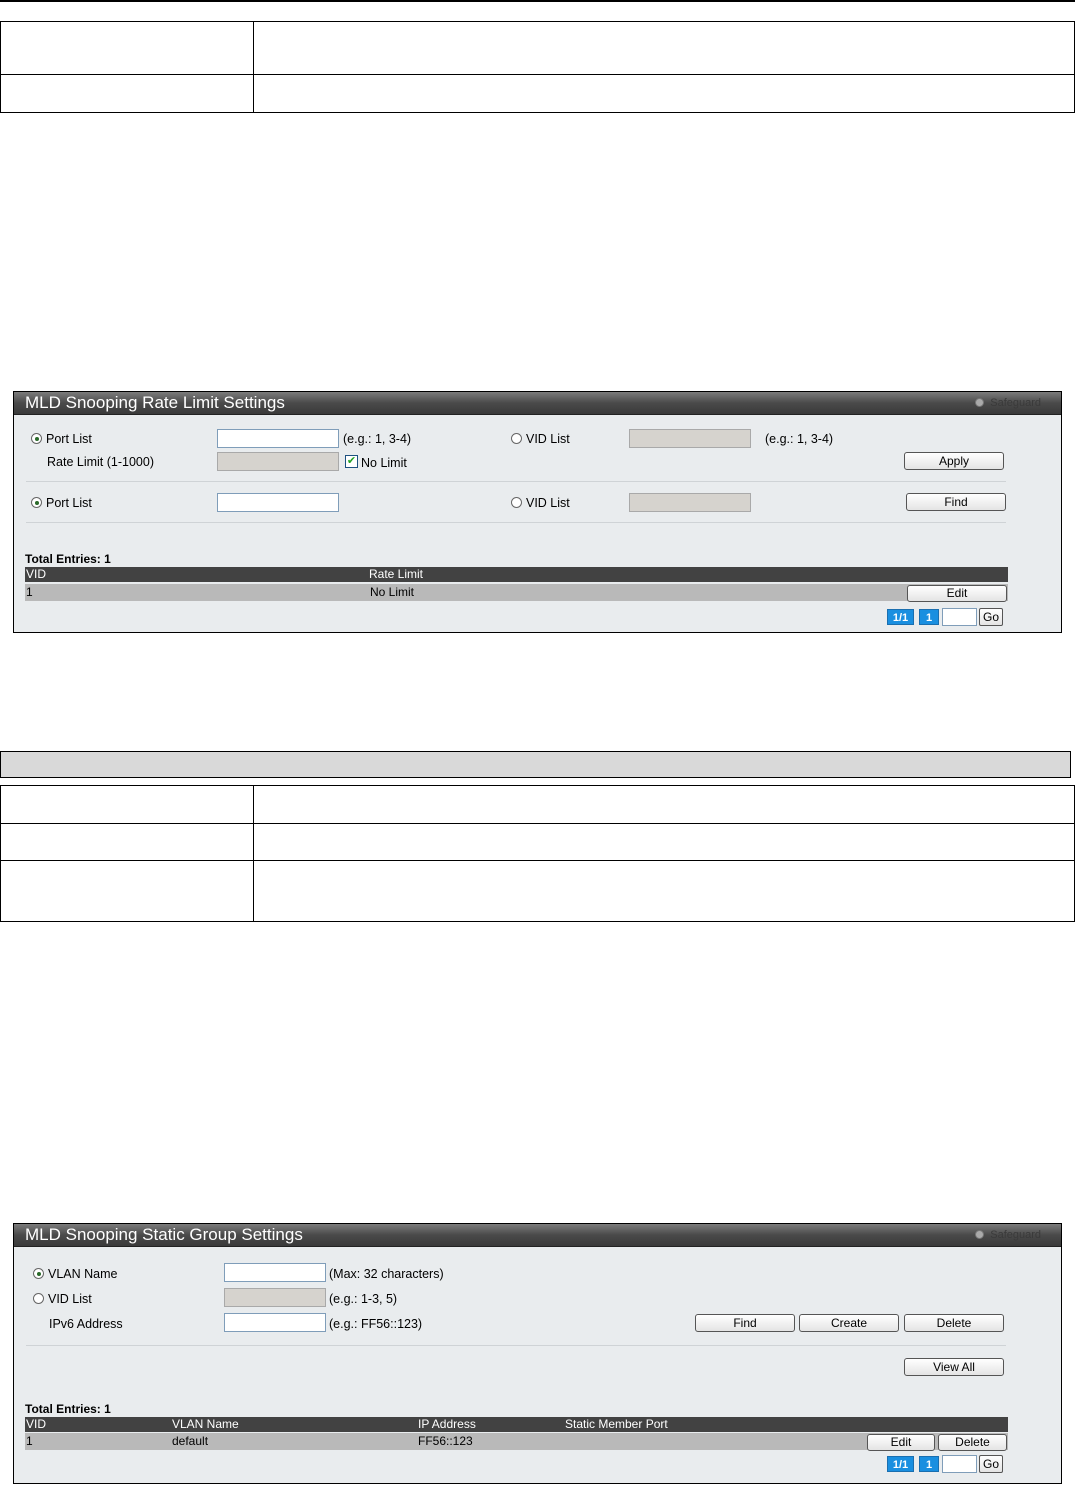 This screenshot has width=1075, height=1485. What do you see at coordinates (537, 1) in the screenshot?
I see `page-top-rule` at bounding box center [537, 1].